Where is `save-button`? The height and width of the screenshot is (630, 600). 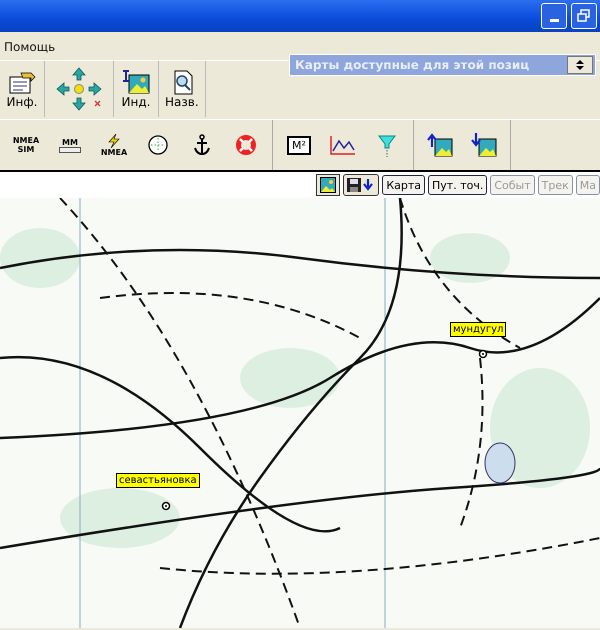
save-button is located at coordinates (361, 185).